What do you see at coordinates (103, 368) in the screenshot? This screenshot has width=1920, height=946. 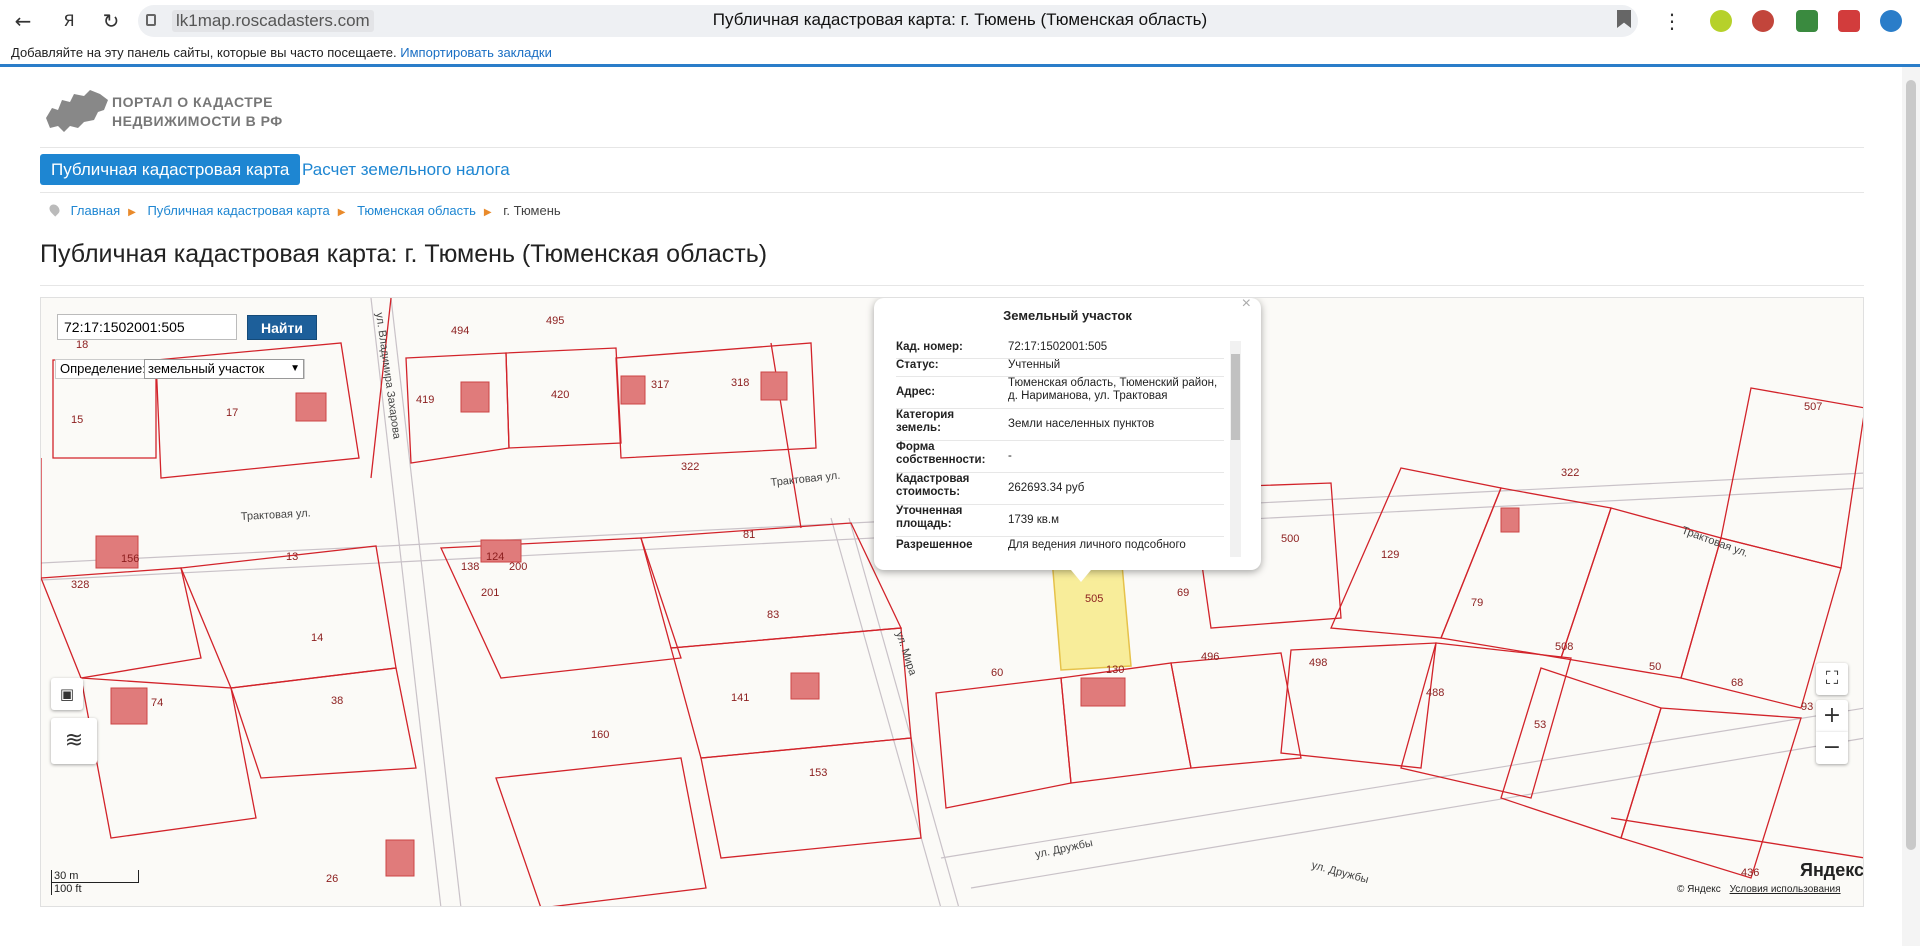 I see `definition-label: Определение:` at bounding box center [103, 368].